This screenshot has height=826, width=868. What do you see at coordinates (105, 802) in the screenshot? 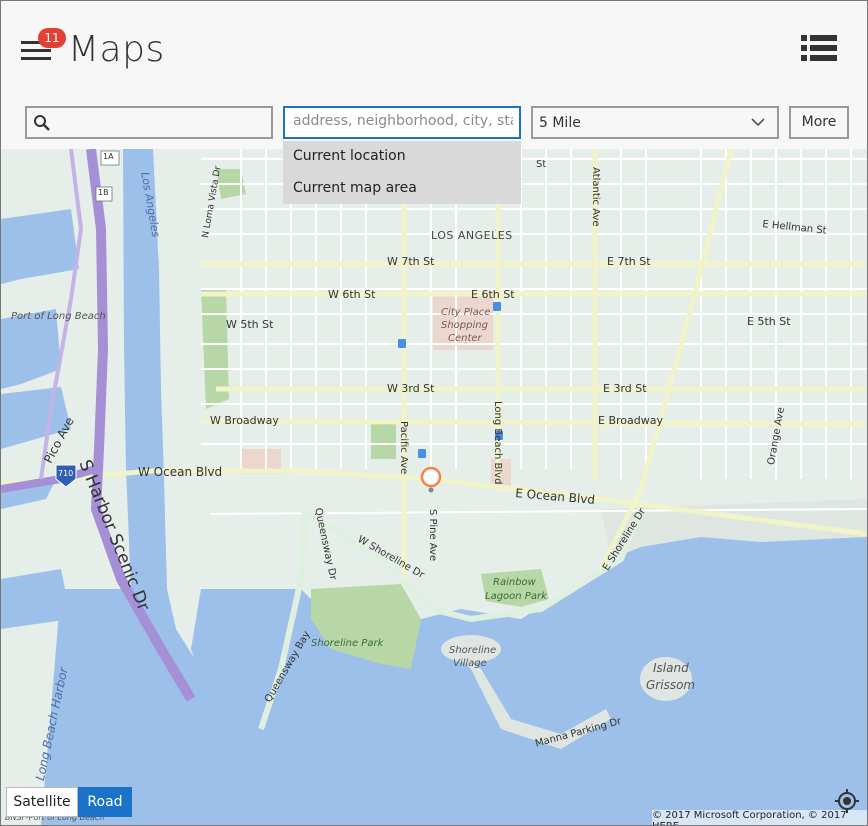
I see `road-view-button: Road` at bounding box center [105, 802].